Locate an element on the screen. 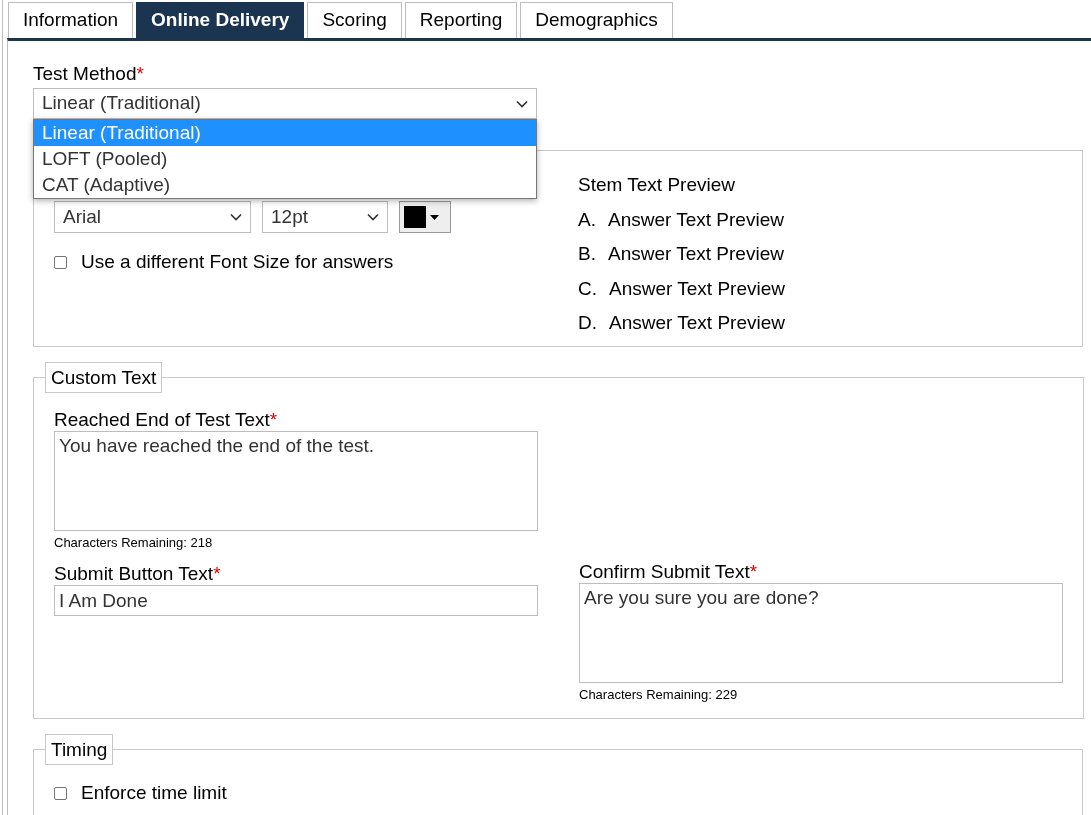  checkbox-label: Enforce time limit is located at coordinates (154, 793).